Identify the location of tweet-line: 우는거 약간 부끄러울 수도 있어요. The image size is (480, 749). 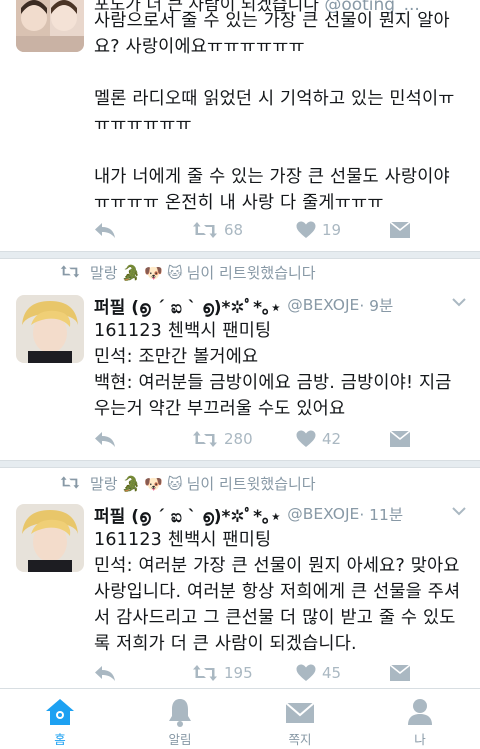
(220, 409).